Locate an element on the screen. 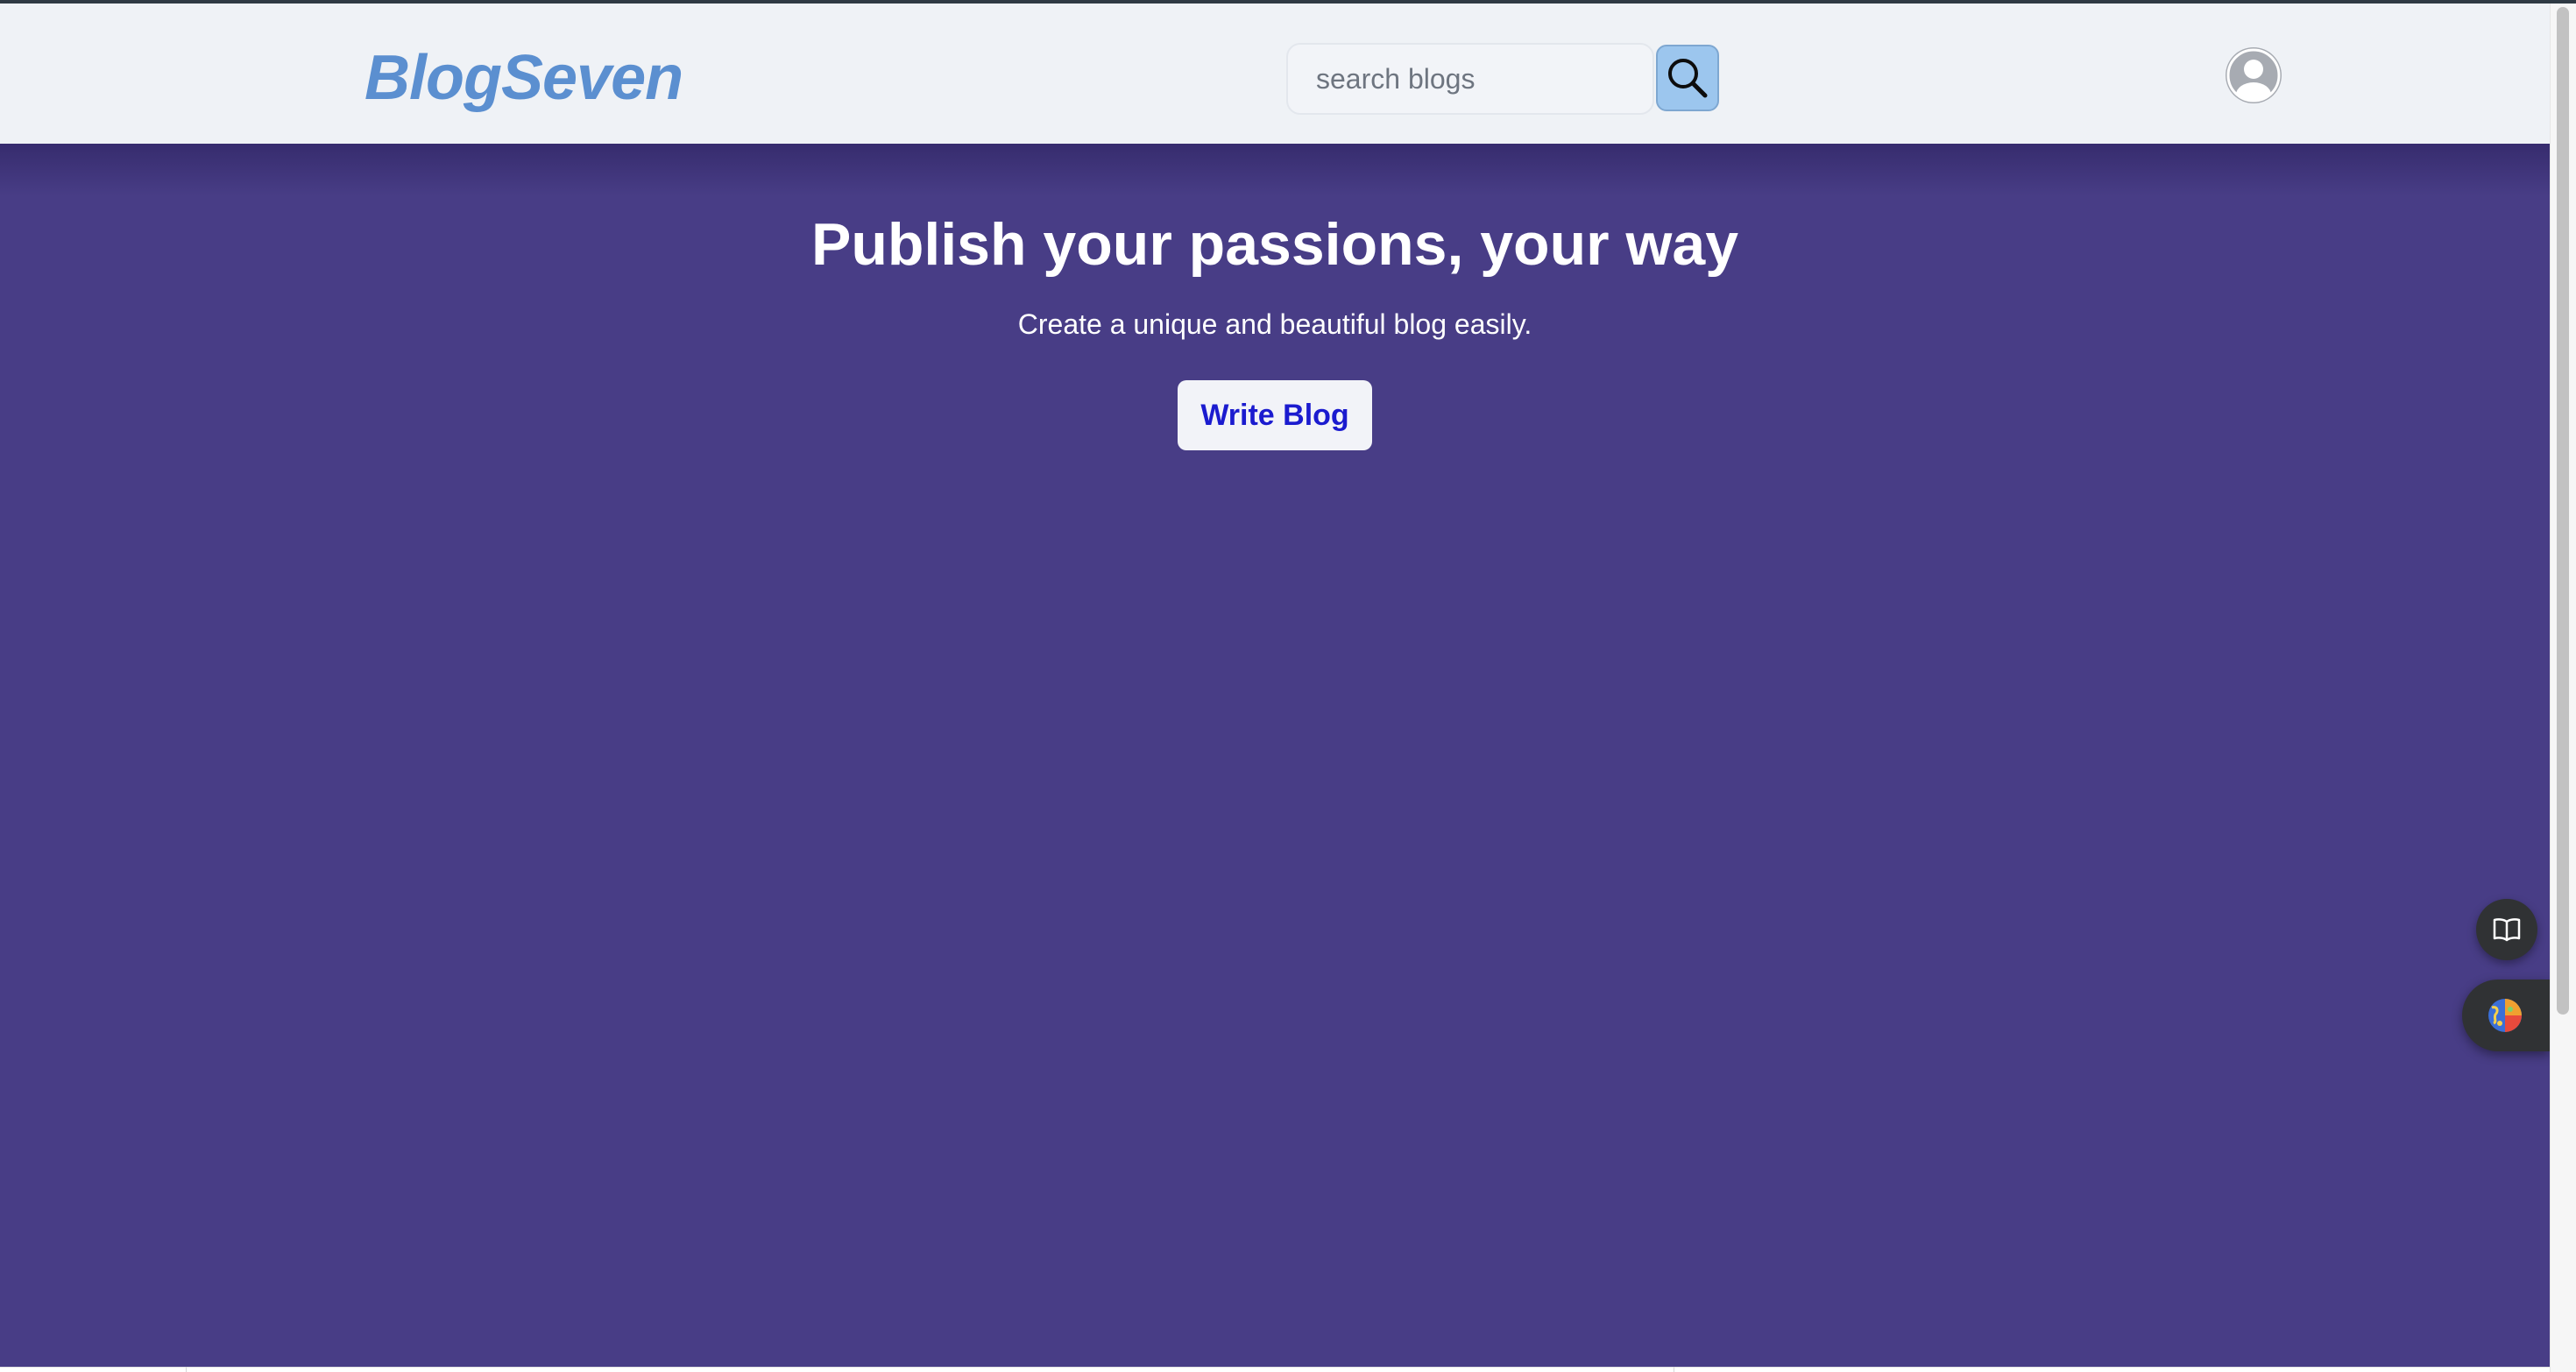 This screenshot has width=2576, height=1372. header-shadow is located at coordinates (1275, 170).